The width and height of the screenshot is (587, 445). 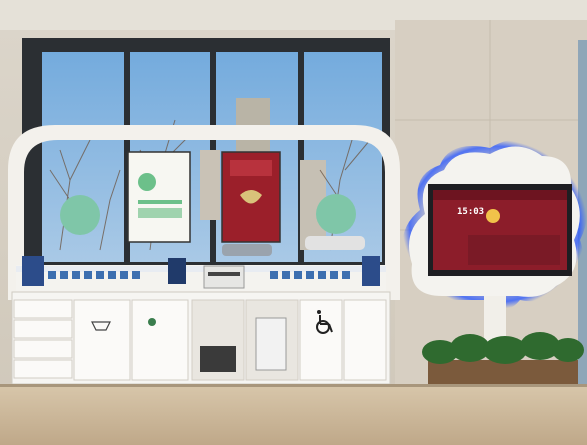 I want to click on dark-device, so click(x=218, y=359).